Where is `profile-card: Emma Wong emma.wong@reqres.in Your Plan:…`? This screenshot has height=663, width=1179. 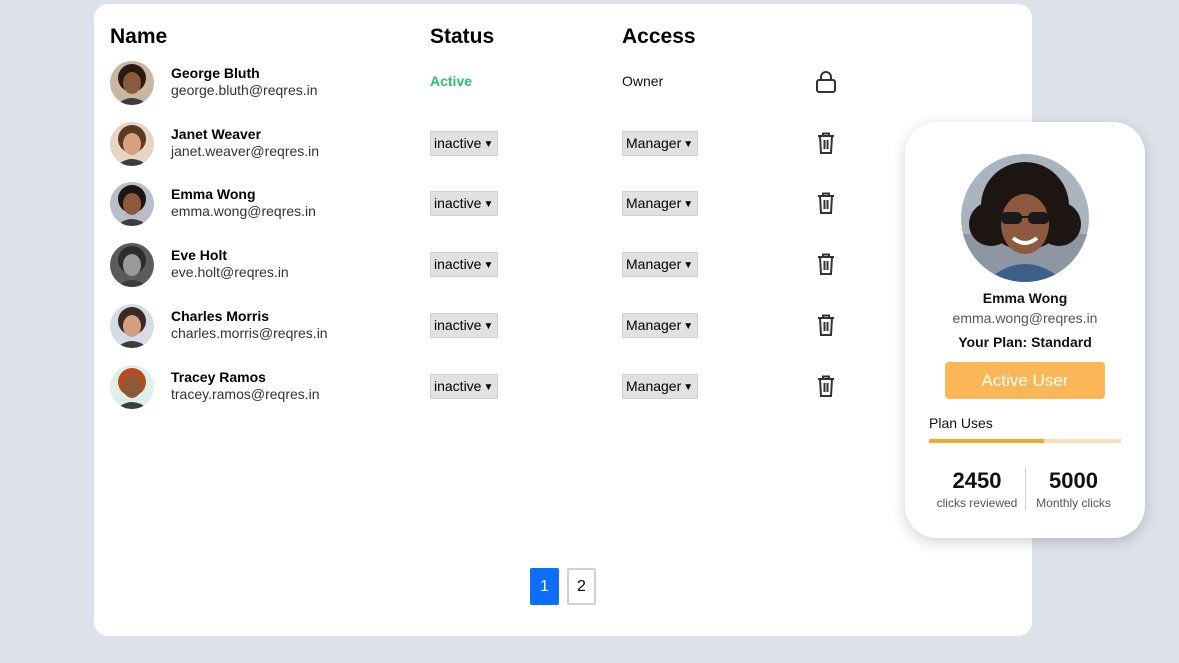 profile-card: Emma Wong emma.wong@reqres.in Your Plan:… is located at coordinates (1025, 330).